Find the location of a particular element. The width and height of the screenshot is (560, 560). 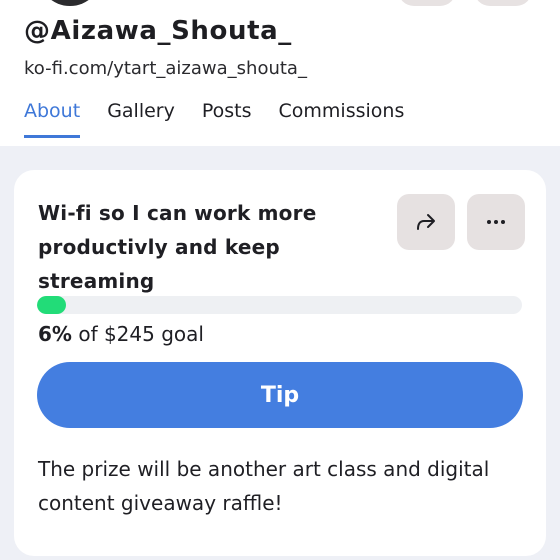

profile-tabs: About Gallery Posts Commissions is located at coordinates (227, 117).